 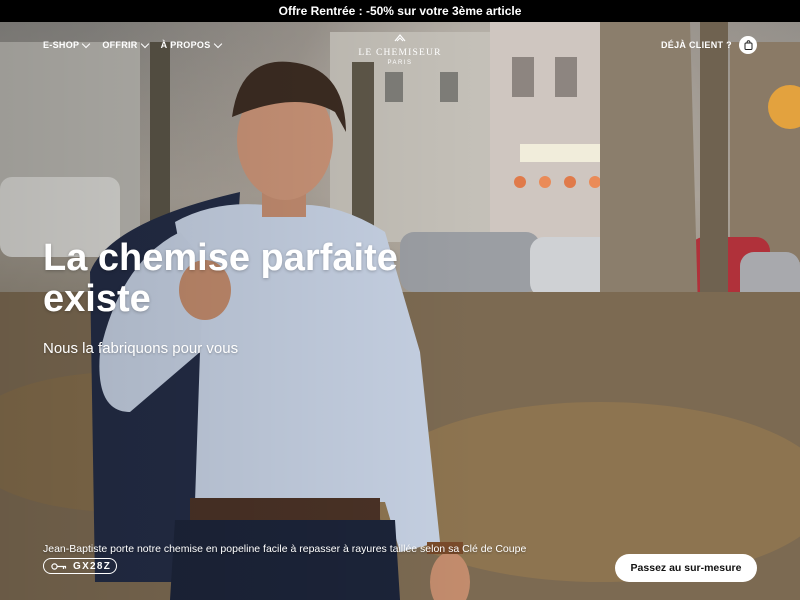 I want to click on hero-title: La chemise parfaite existe, so click(x=253, y=279).